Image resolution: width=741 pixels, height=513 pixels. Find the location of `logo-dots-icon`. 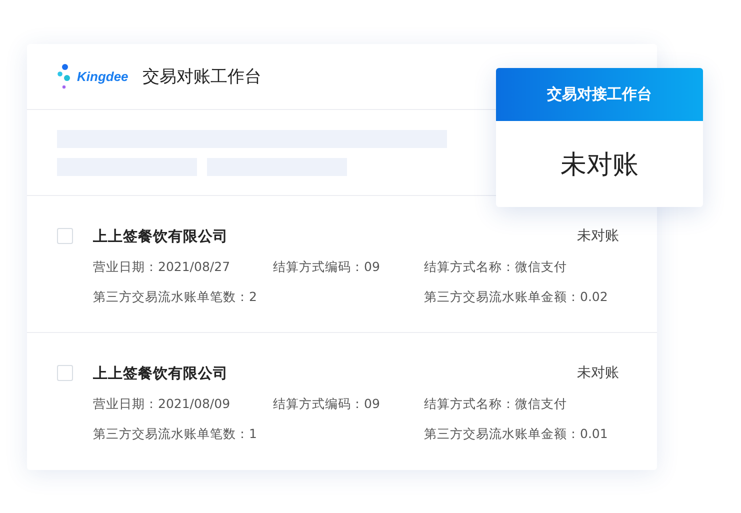

logo-dots-icon is located at coordinates (64, 77).